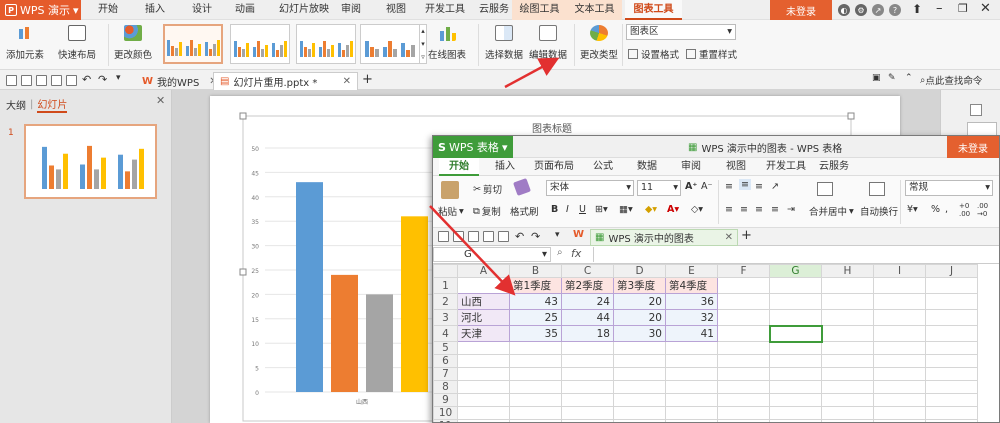  What do you see at coordinates (445, 387) in the screenshot?
I see `row-header: 8` at bounding box center [445, 387].